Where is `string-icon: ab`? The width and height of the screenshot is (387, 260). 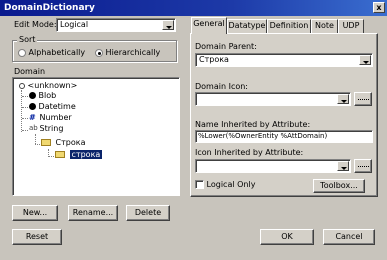
string-icon: ab is located at coordinates (33, 128).